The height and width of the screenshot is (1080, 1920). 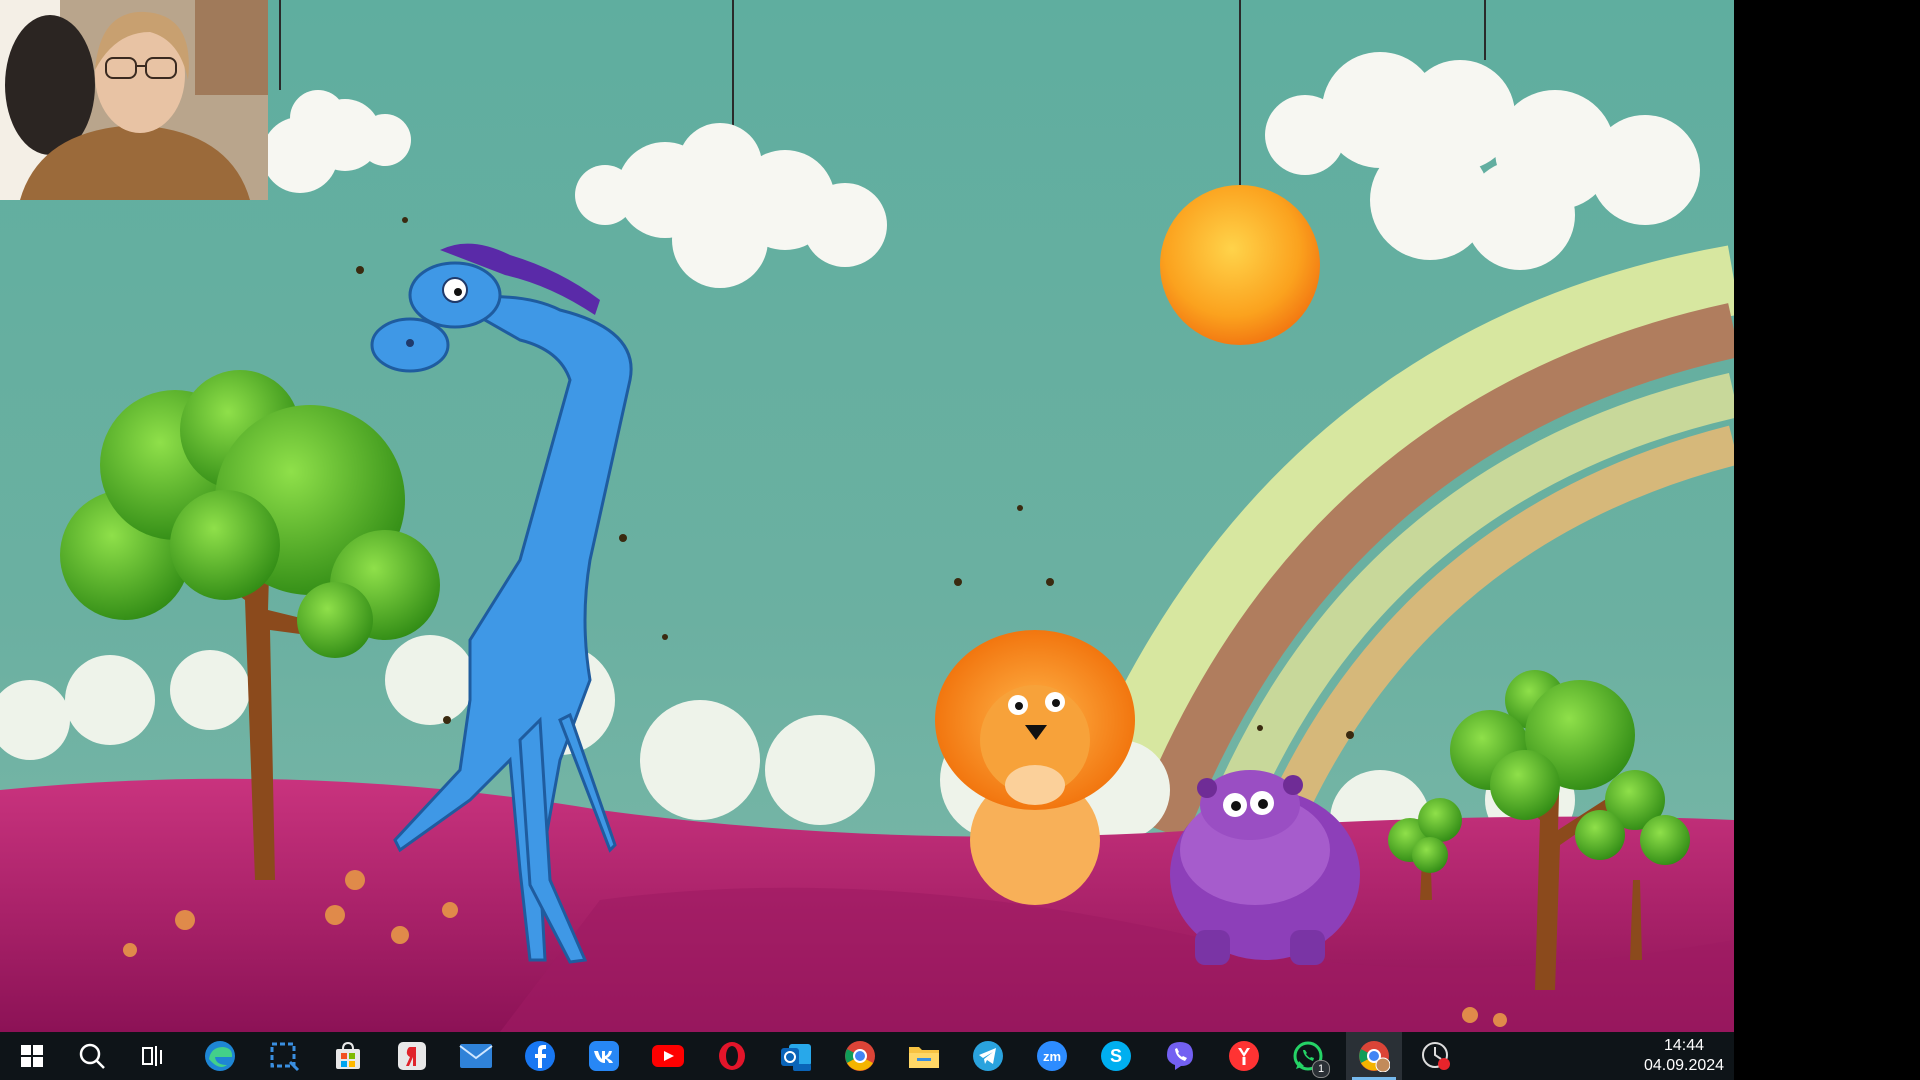 I want to click on clock-date: 04.09.2024, so click(x=1684, y=1065).